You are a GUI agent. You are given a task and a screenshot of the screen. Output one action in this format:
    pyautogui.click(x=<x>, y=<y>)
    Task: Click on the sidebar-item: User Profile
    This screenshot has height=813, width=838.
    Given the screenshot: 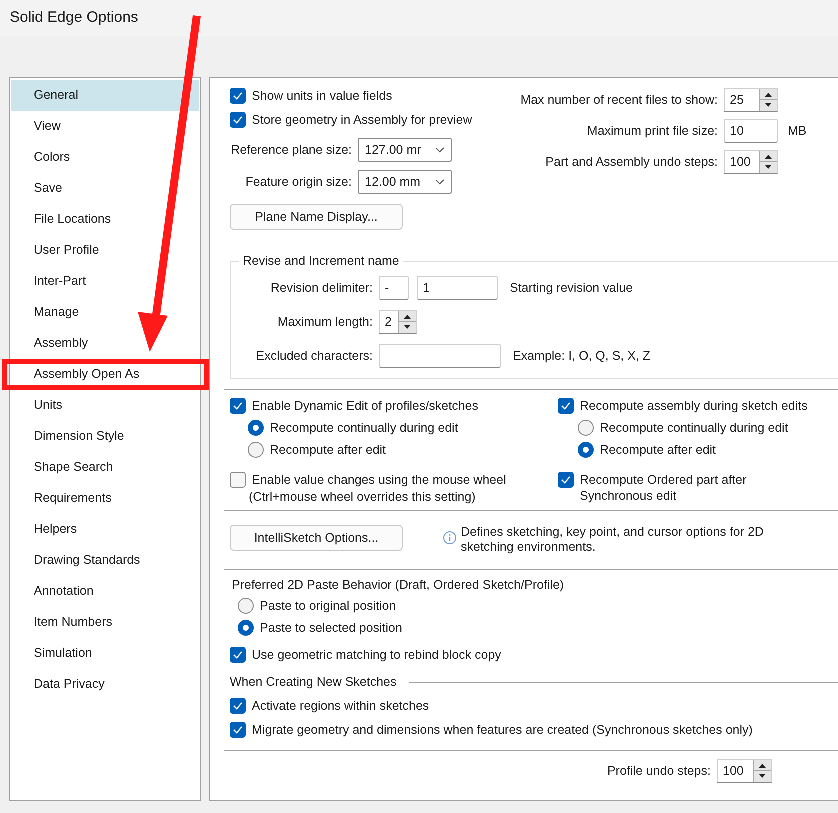 What is the action you would take?
    pyautogui.click(x=105, y=250)
    